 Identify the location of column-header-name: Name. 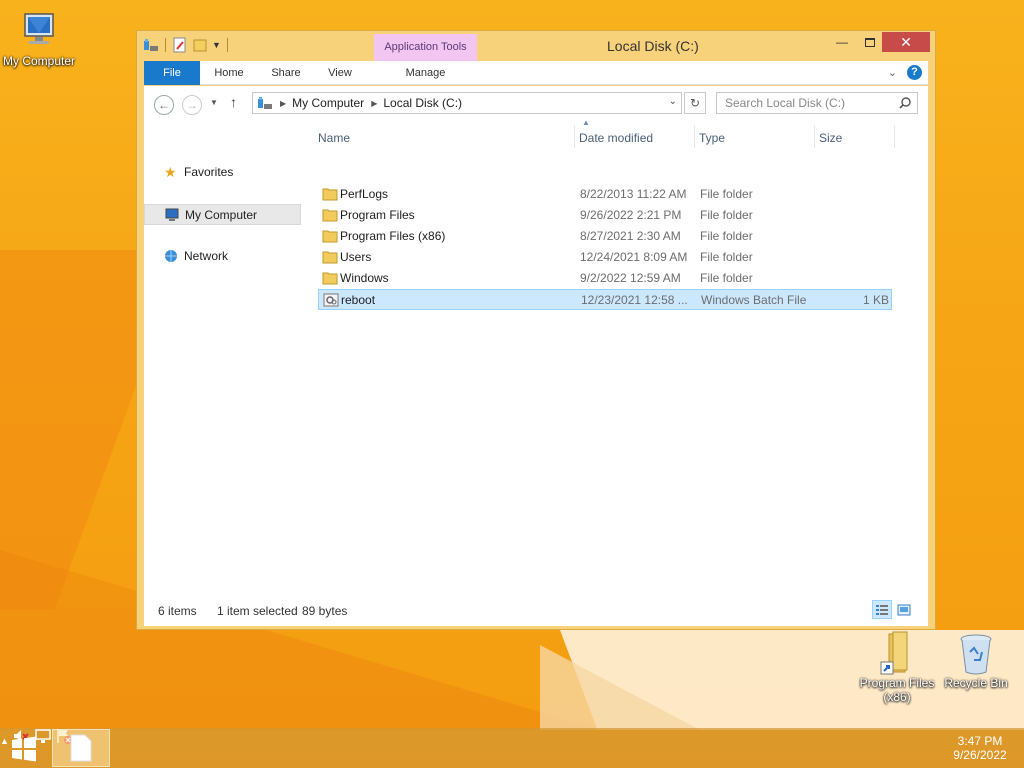
(443, 138).